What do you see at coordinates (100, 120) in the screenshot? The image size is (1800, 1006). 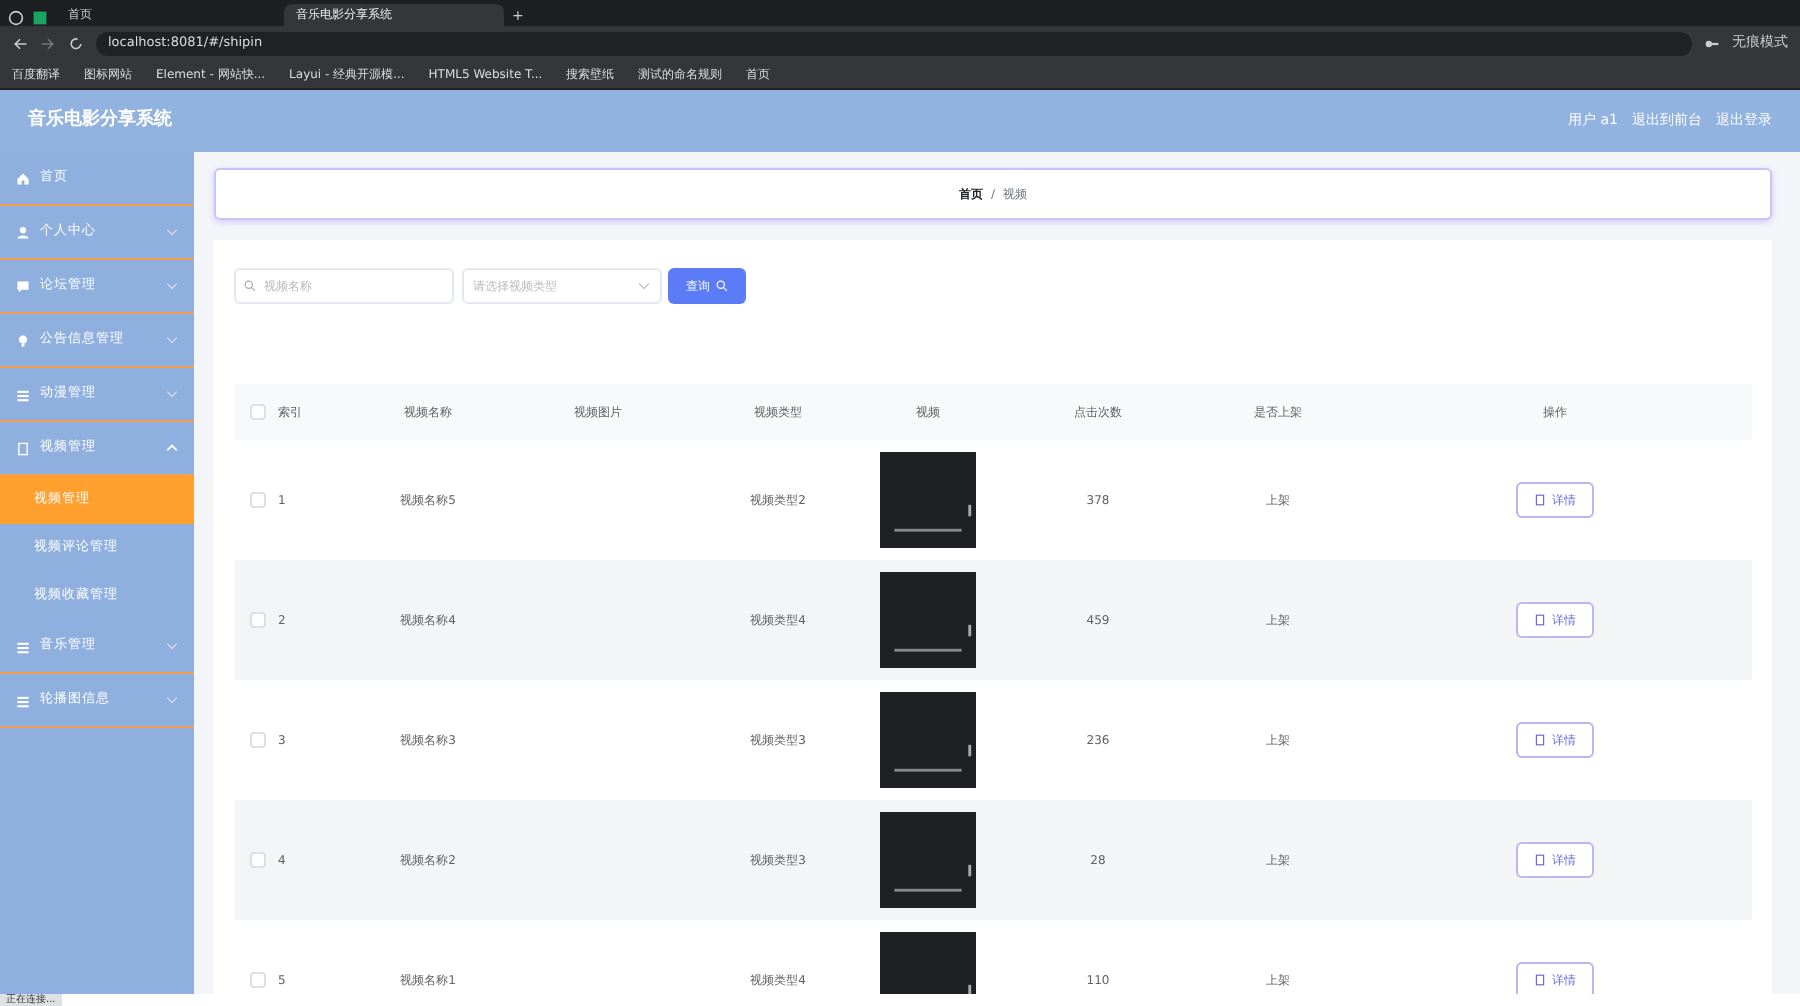 I see `app-title: 音乐电影分享系统` at bounding box center [100, 120].